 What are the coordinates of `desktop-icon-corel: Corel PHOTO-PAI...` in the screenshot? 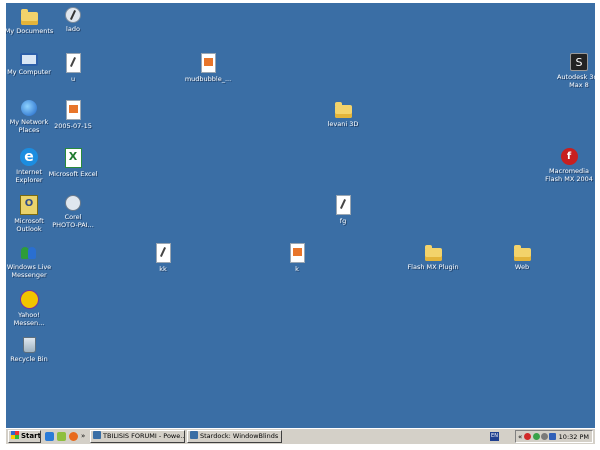 It's located at (73, 212).